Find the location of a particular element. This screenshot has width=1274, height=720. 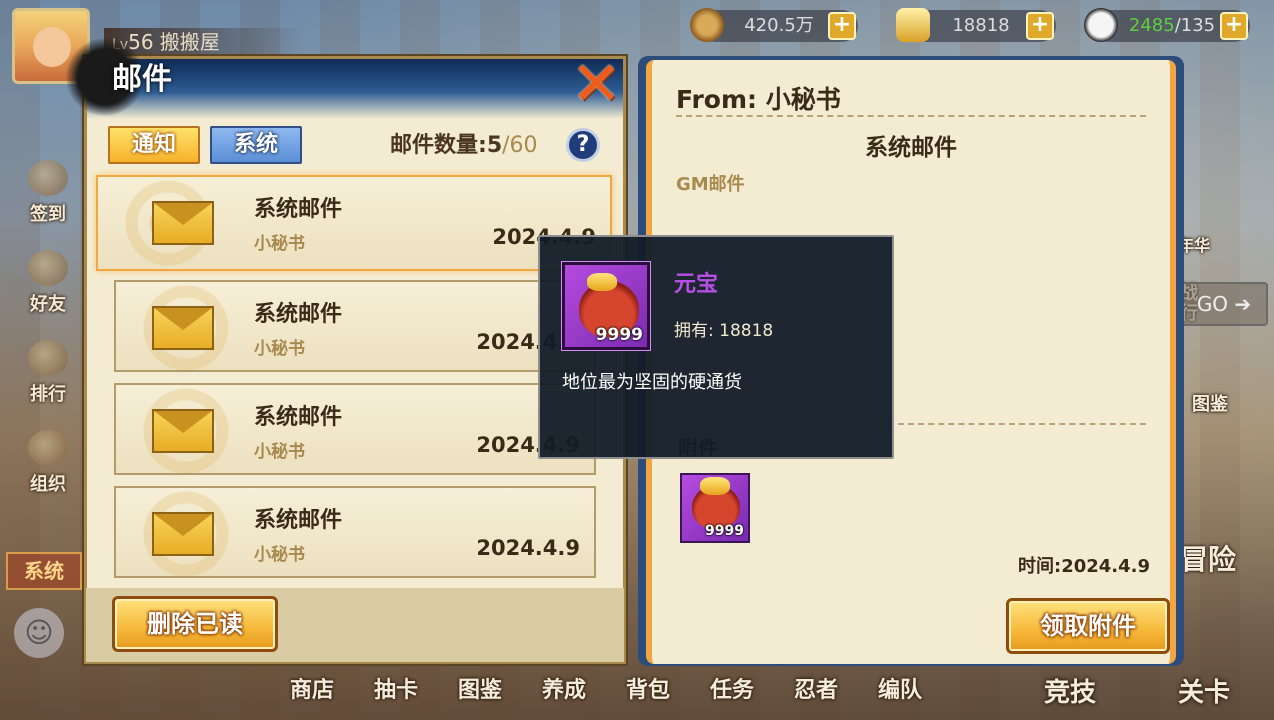

nav-shop: 商店 is located at coordinates (312, 688).